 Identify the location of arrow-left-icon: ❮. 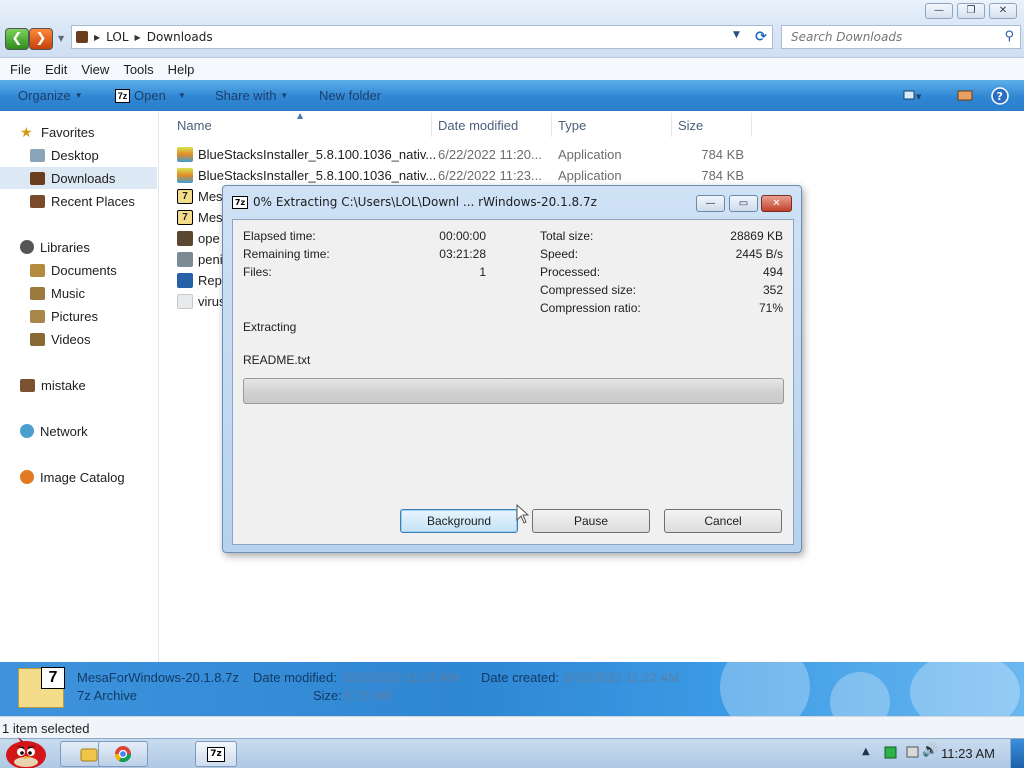
(17, 38).